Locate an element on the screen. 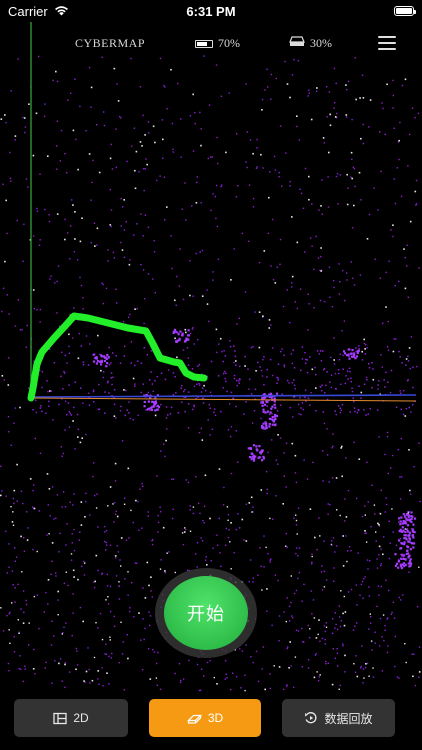  data-replay-label: 数据回放 is located at coordinates (348, 718).